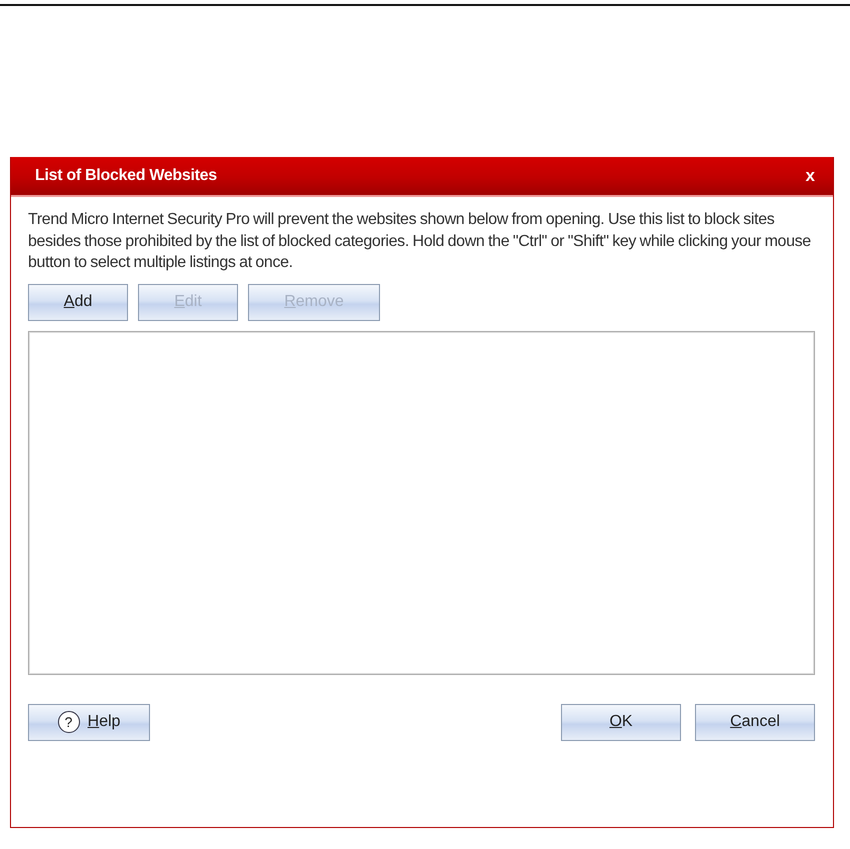 The width and height of the screenshot is (850, 849). What do you see at coordinates (420, 241) in the screenshot?
I see `description-text: Trend Micro Internet Security Pro will prevent the websites shown below from opening. Use this list to block sites besides those prohibited by the list of blocked categories. Hold down the "Ctrl" or "Shift" key while clicking your mouse button to select multiple listings at once.` at bounding box center [420, 241].